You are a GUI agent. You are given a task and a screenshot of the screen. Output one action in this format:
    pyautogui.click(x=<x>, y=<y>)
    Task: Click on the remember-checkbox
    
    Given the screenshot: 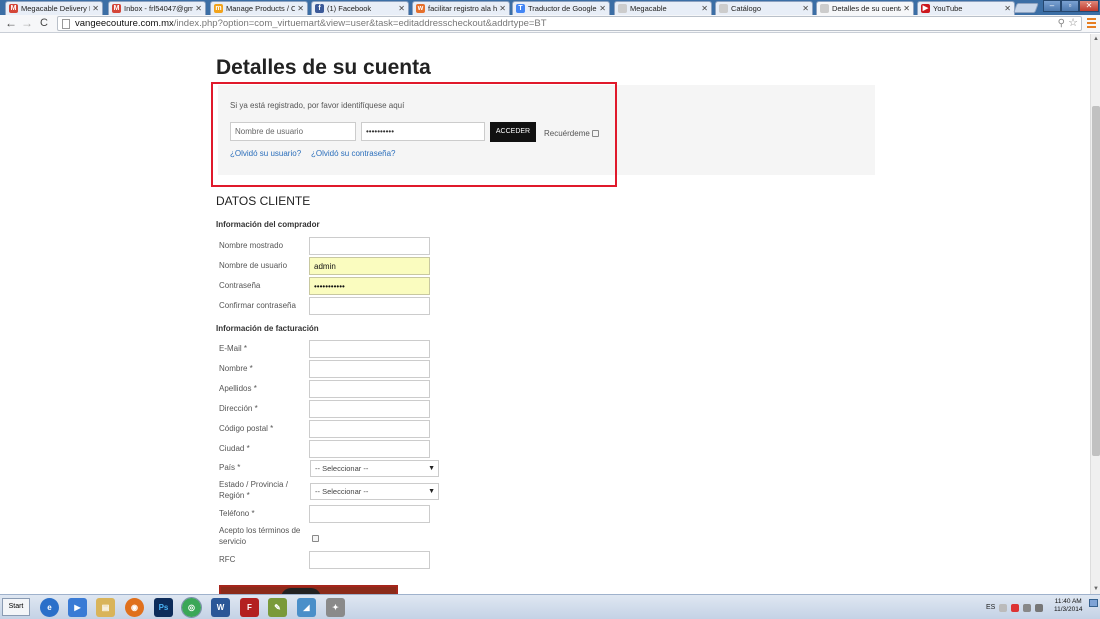 What is the action you would take?
    pyautogui.click(x=595, y=133)
    